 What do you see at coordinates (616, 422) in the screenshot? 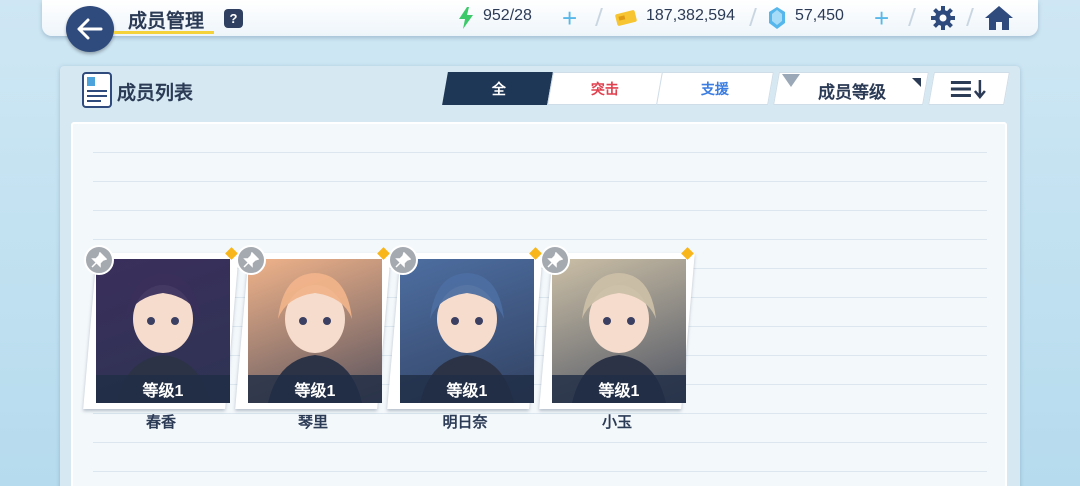
I see `student-name: 小玉` at bounding box center [616, 422].